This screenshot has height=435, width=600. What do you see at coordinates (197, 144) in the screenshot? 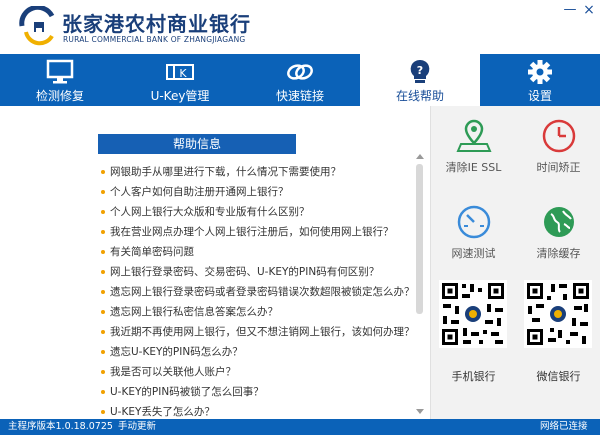
I see `help-title: 帮助信息` at bounding box center [197, 144].